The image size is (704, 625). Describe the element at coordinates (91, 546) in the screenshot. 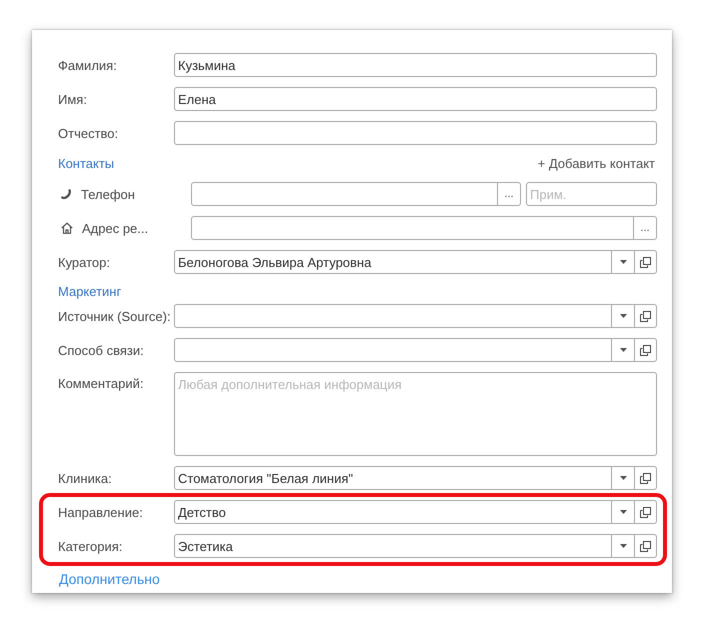

I see `field-label: Категория:` at that location.